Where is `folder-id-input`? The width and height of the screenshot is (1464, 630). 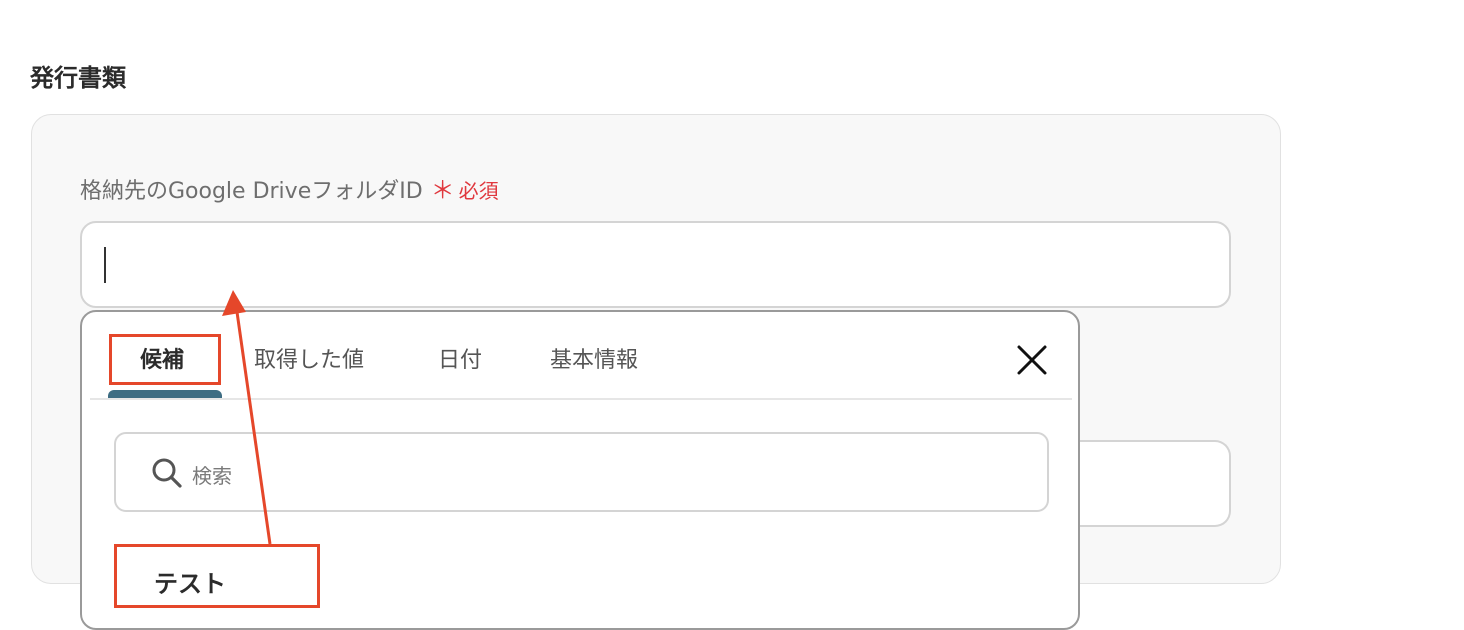 folder-id-input is located at coordinates (655, 264).